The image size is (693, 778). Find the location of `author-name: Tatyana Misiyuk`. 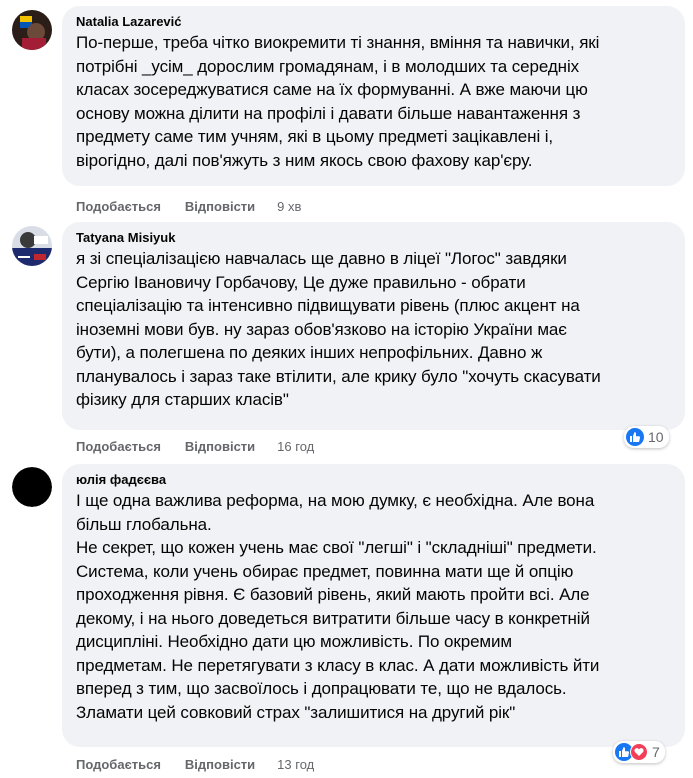

author-name: Tatyana Misiyuk is located at coordinates (374, 238).